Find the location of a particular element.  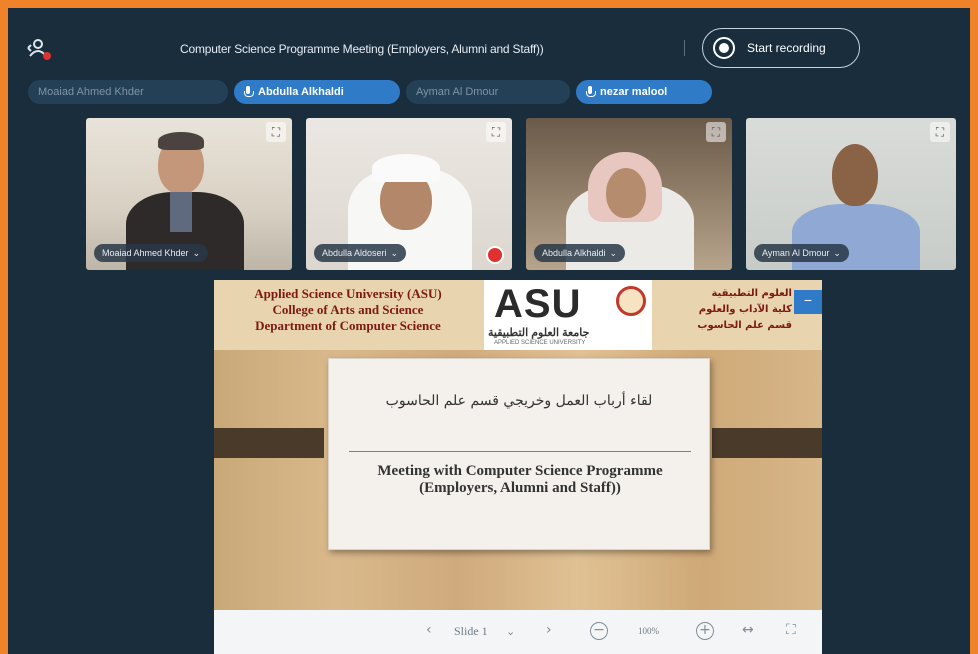

video-tile: ⛶ Ayman Al Dmour ⌄ is located at coordinates (851, 194).